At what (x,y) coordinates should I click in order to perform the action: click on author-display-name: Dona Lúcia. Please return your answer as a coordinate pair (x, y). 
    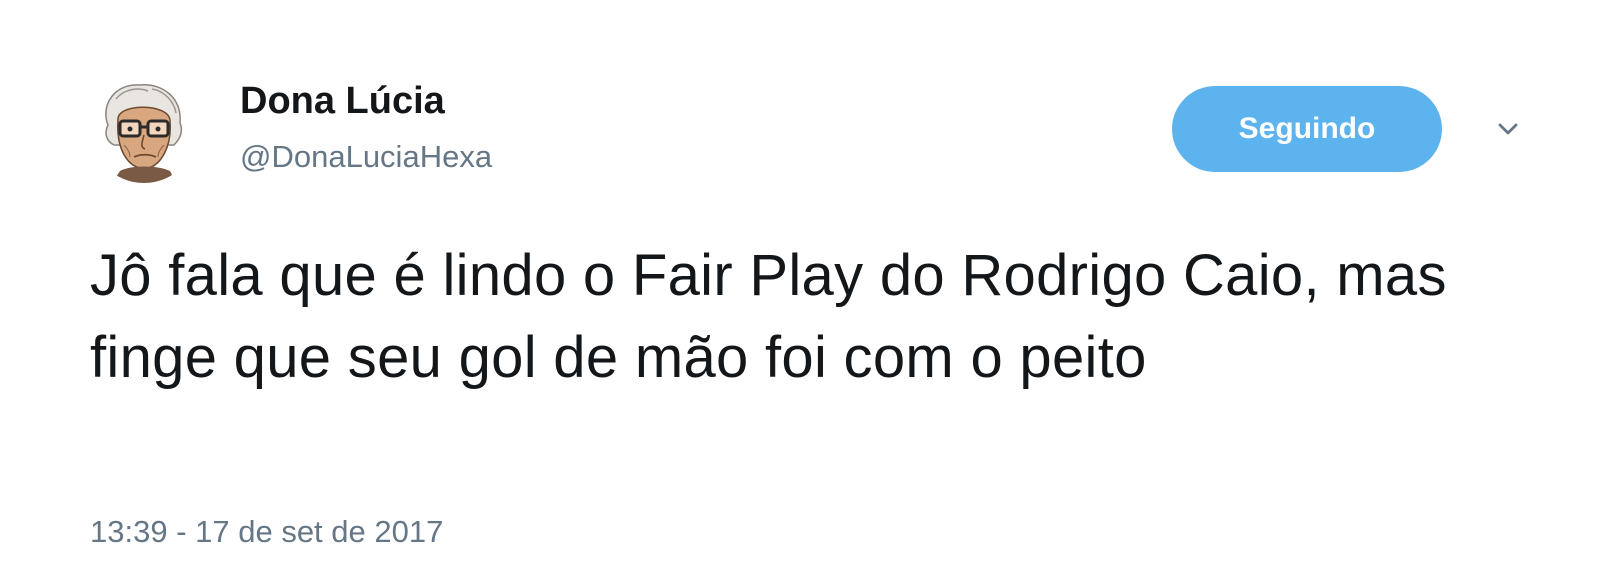
    Looking at the image, I should click on (342, 101).